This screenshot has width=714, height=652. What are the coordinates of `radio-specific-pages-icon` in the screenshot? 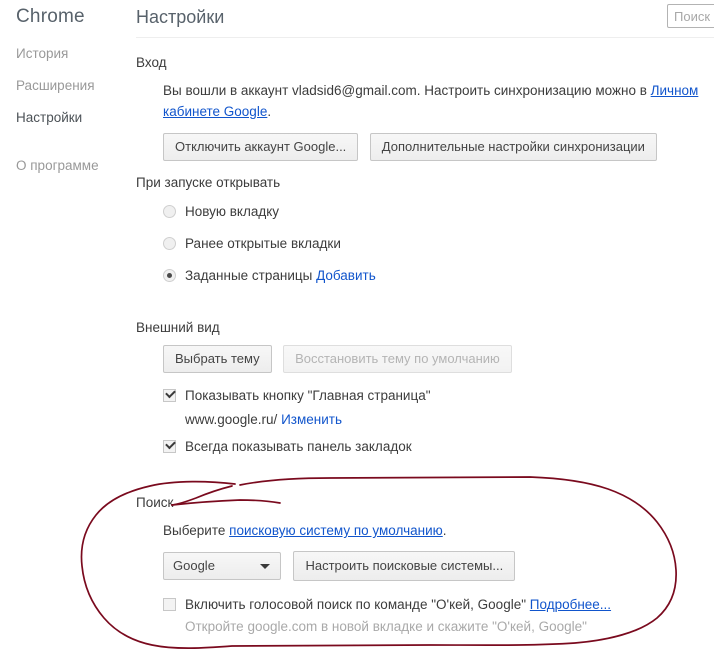 It's located at (169, 275).